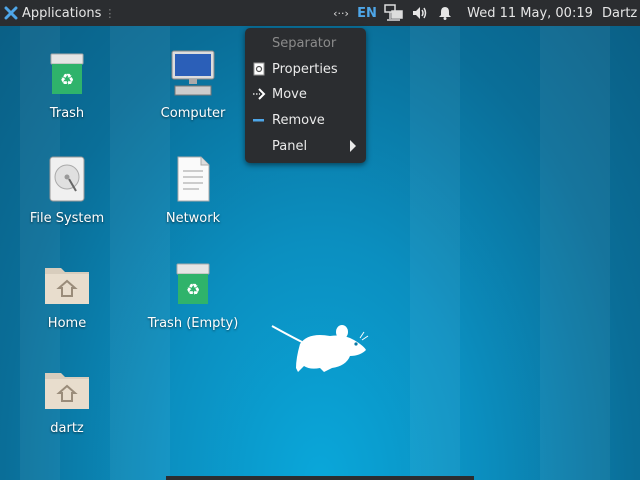  I want to click on menu-item-remove: Remove, so click(305, 120).